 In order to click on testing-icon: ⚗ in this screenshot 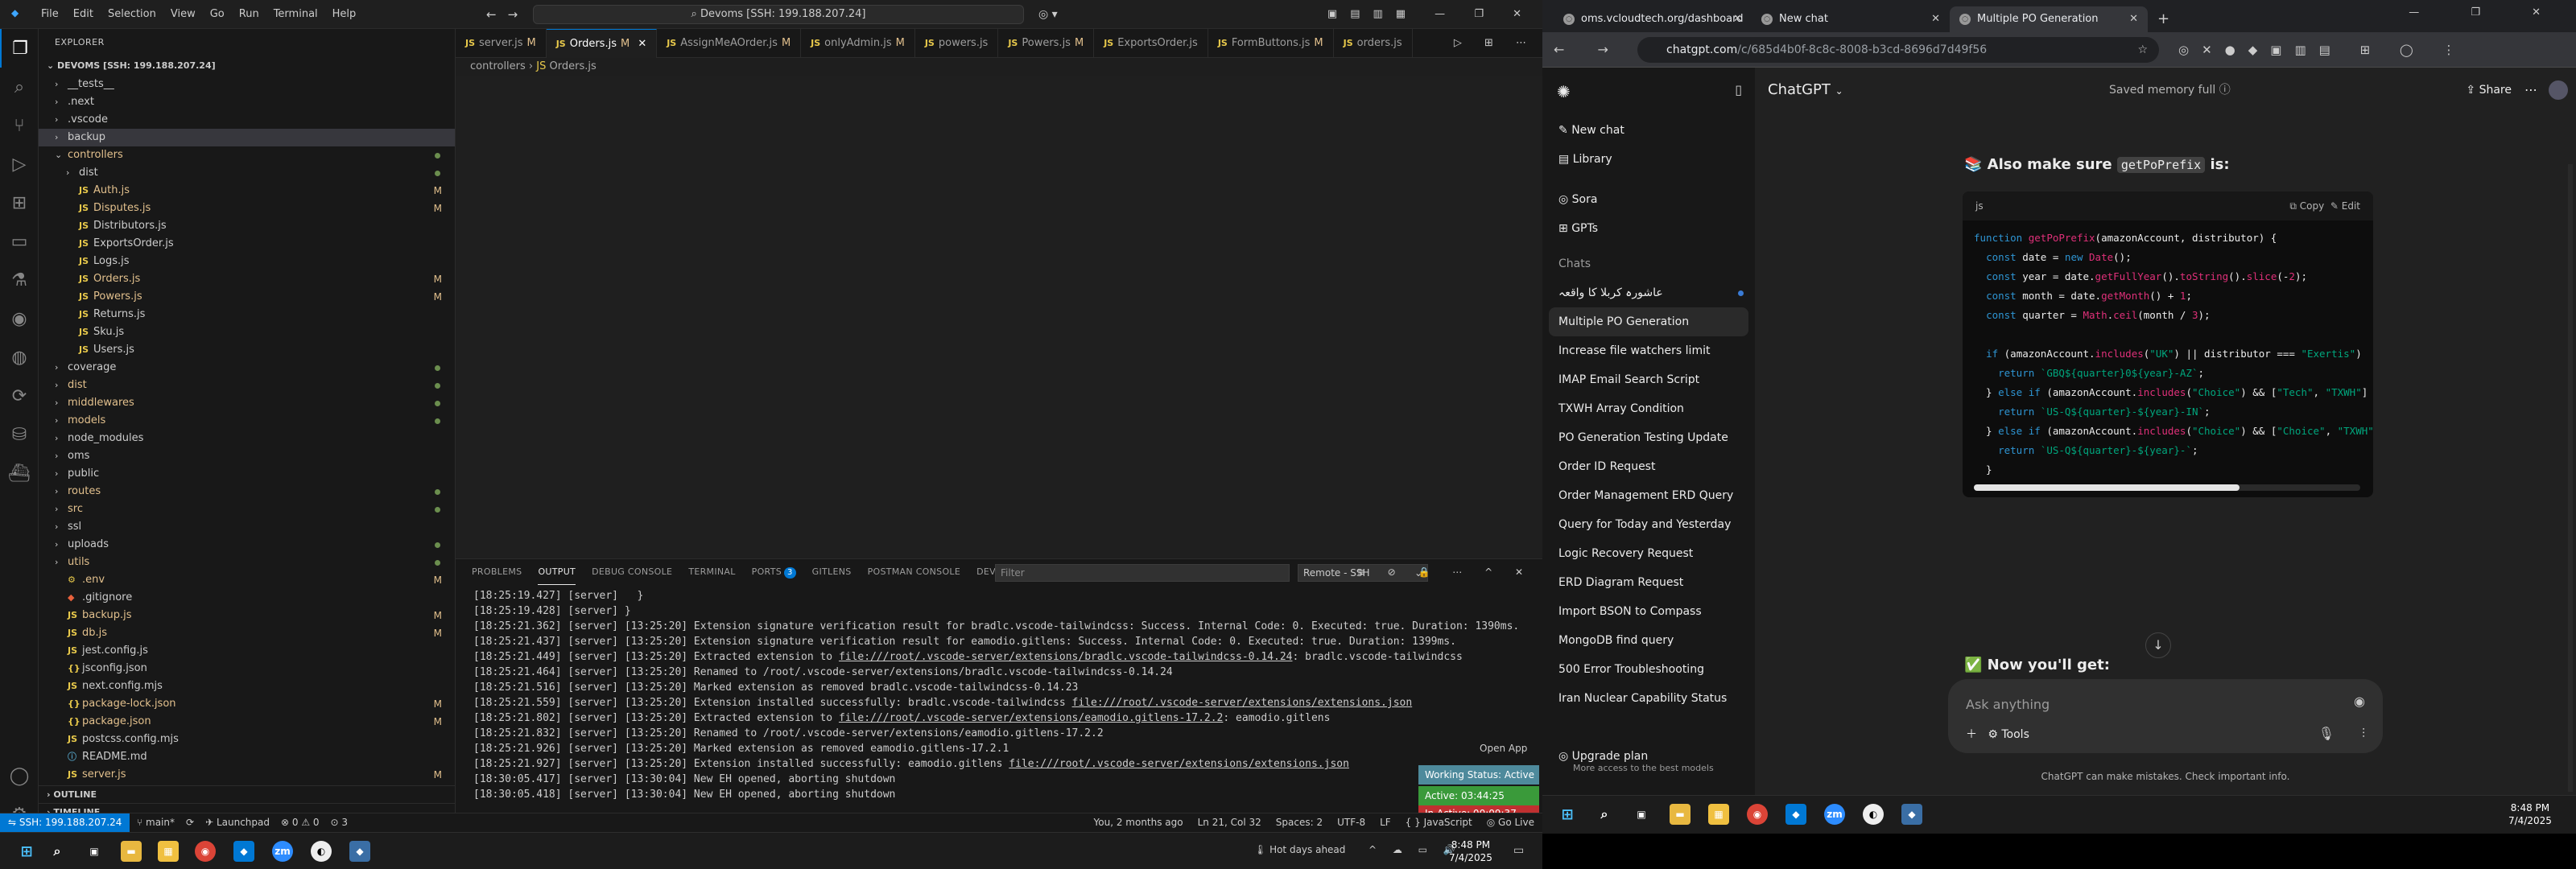, I will do `click(19, 280)`.